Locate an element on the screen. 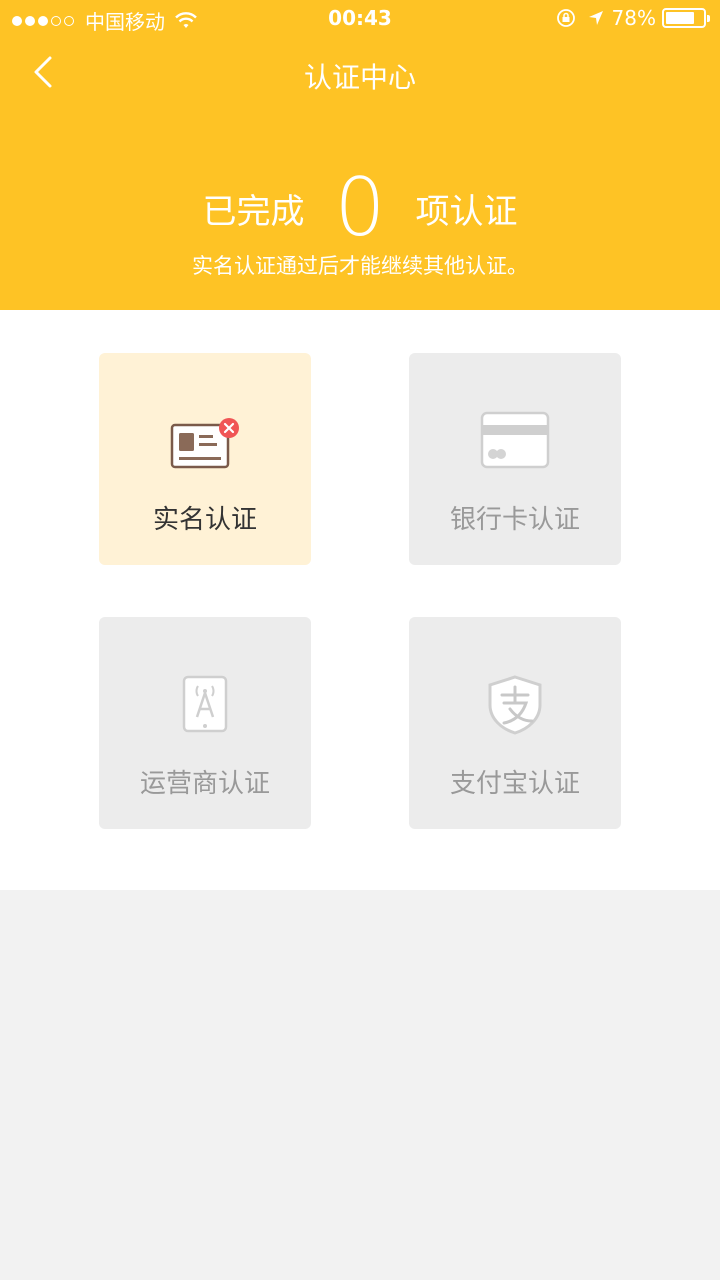  alipay-icon is located at coordinates (515, 705).